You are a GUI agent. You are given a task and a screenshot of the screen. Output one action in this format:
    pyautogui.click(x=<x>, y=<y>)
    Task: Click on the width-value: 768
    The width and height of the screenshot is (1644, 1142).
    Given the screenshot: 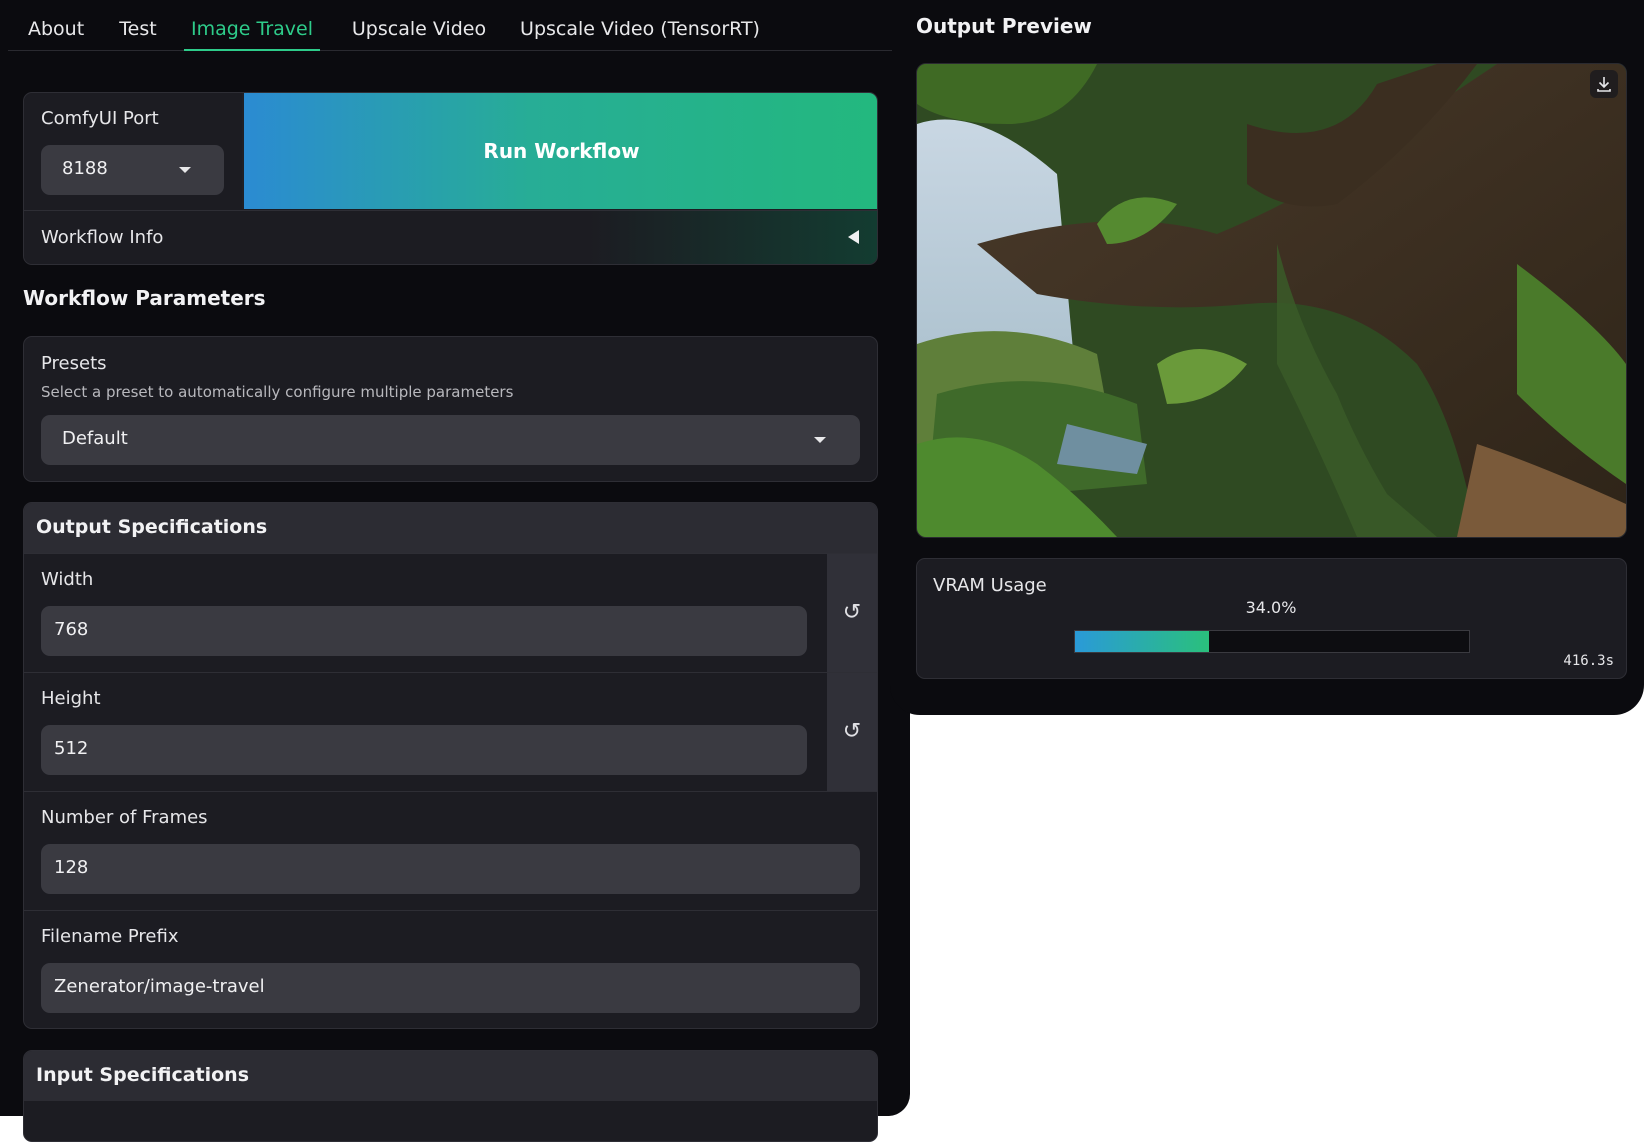 What is the action you would take?
    pyautogui.click(x=71, y=629)
    